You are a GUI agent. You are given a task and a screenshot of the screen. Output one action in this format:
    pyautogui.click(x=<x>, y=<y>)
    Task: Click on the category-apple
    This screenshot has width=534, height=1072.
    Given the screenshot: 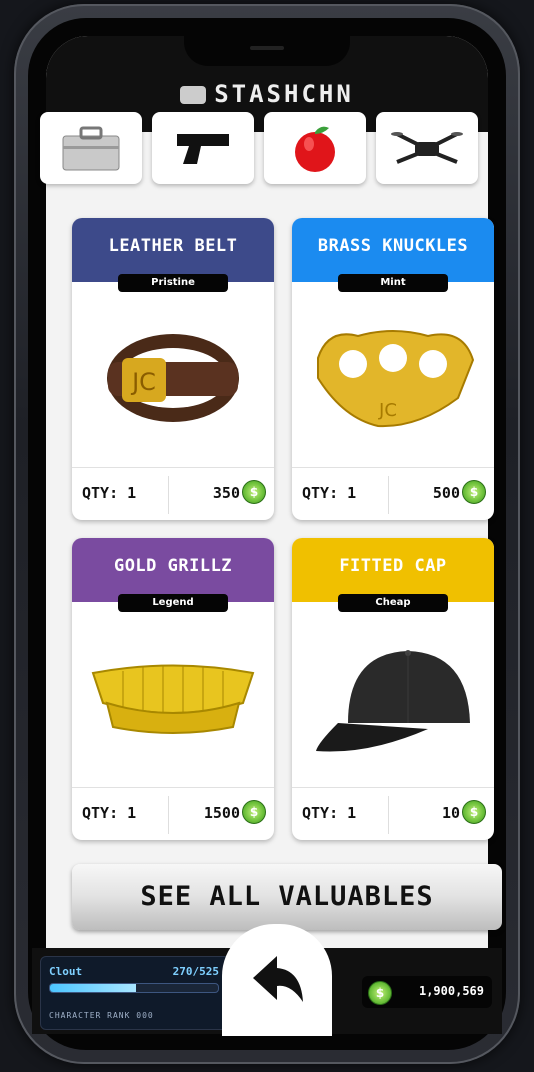 What is the action you would take?
    pyautogui.click(x=315, y=148)
    